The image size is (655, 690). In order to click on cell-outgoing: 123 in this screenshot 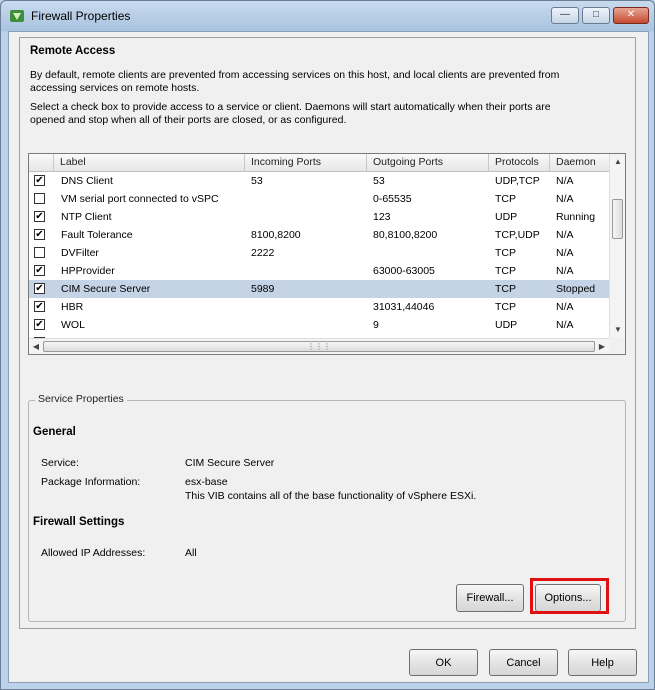, I will do `click(382, 217)`.